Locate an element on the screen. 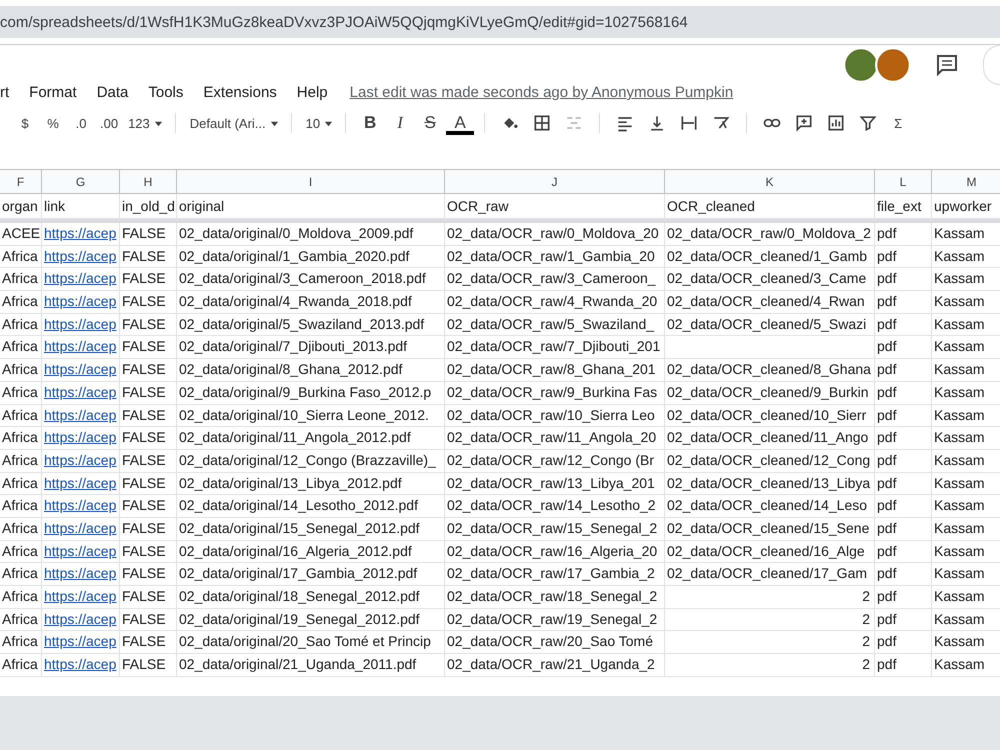 Image resolution: width=1000 pixels, height=750 pixels. column-header-cell: file_ext is located at coordinates (903, 206).